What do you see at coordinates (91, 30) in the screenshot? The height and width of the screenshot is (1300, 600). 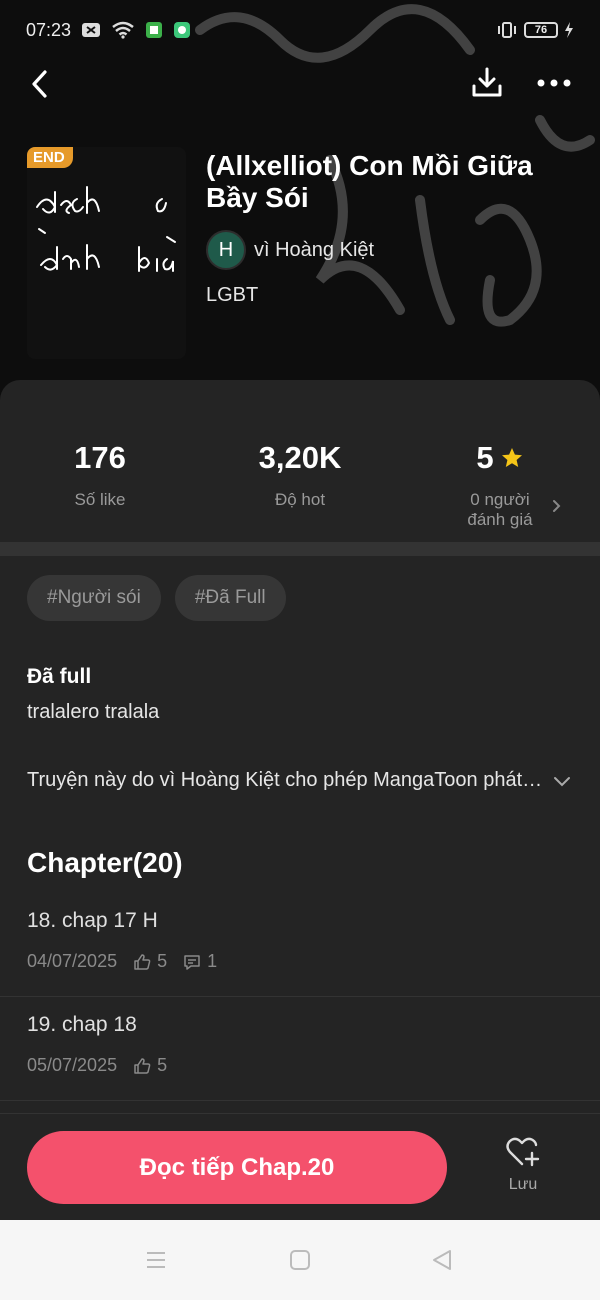 I see `notification-icon` at bounding box center [91, 30].